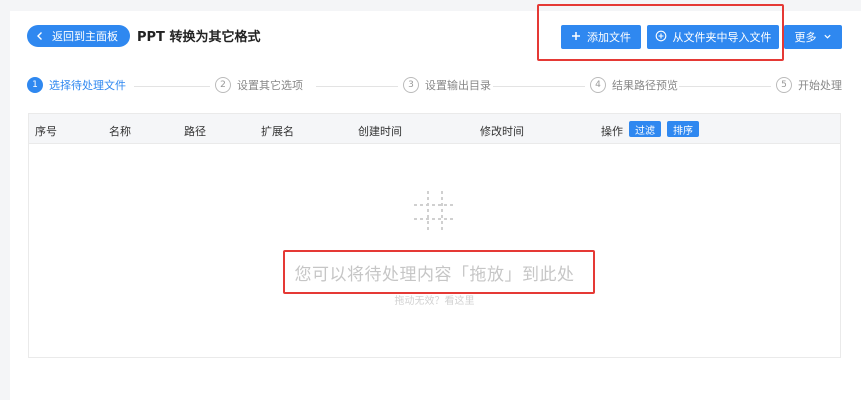 The height and width of the screenshot is (400, 861). What do you see at coordinates (609, 37) in the screenshot?
I see `add-file-label: 添加文件` at bounding box center [609, 37].